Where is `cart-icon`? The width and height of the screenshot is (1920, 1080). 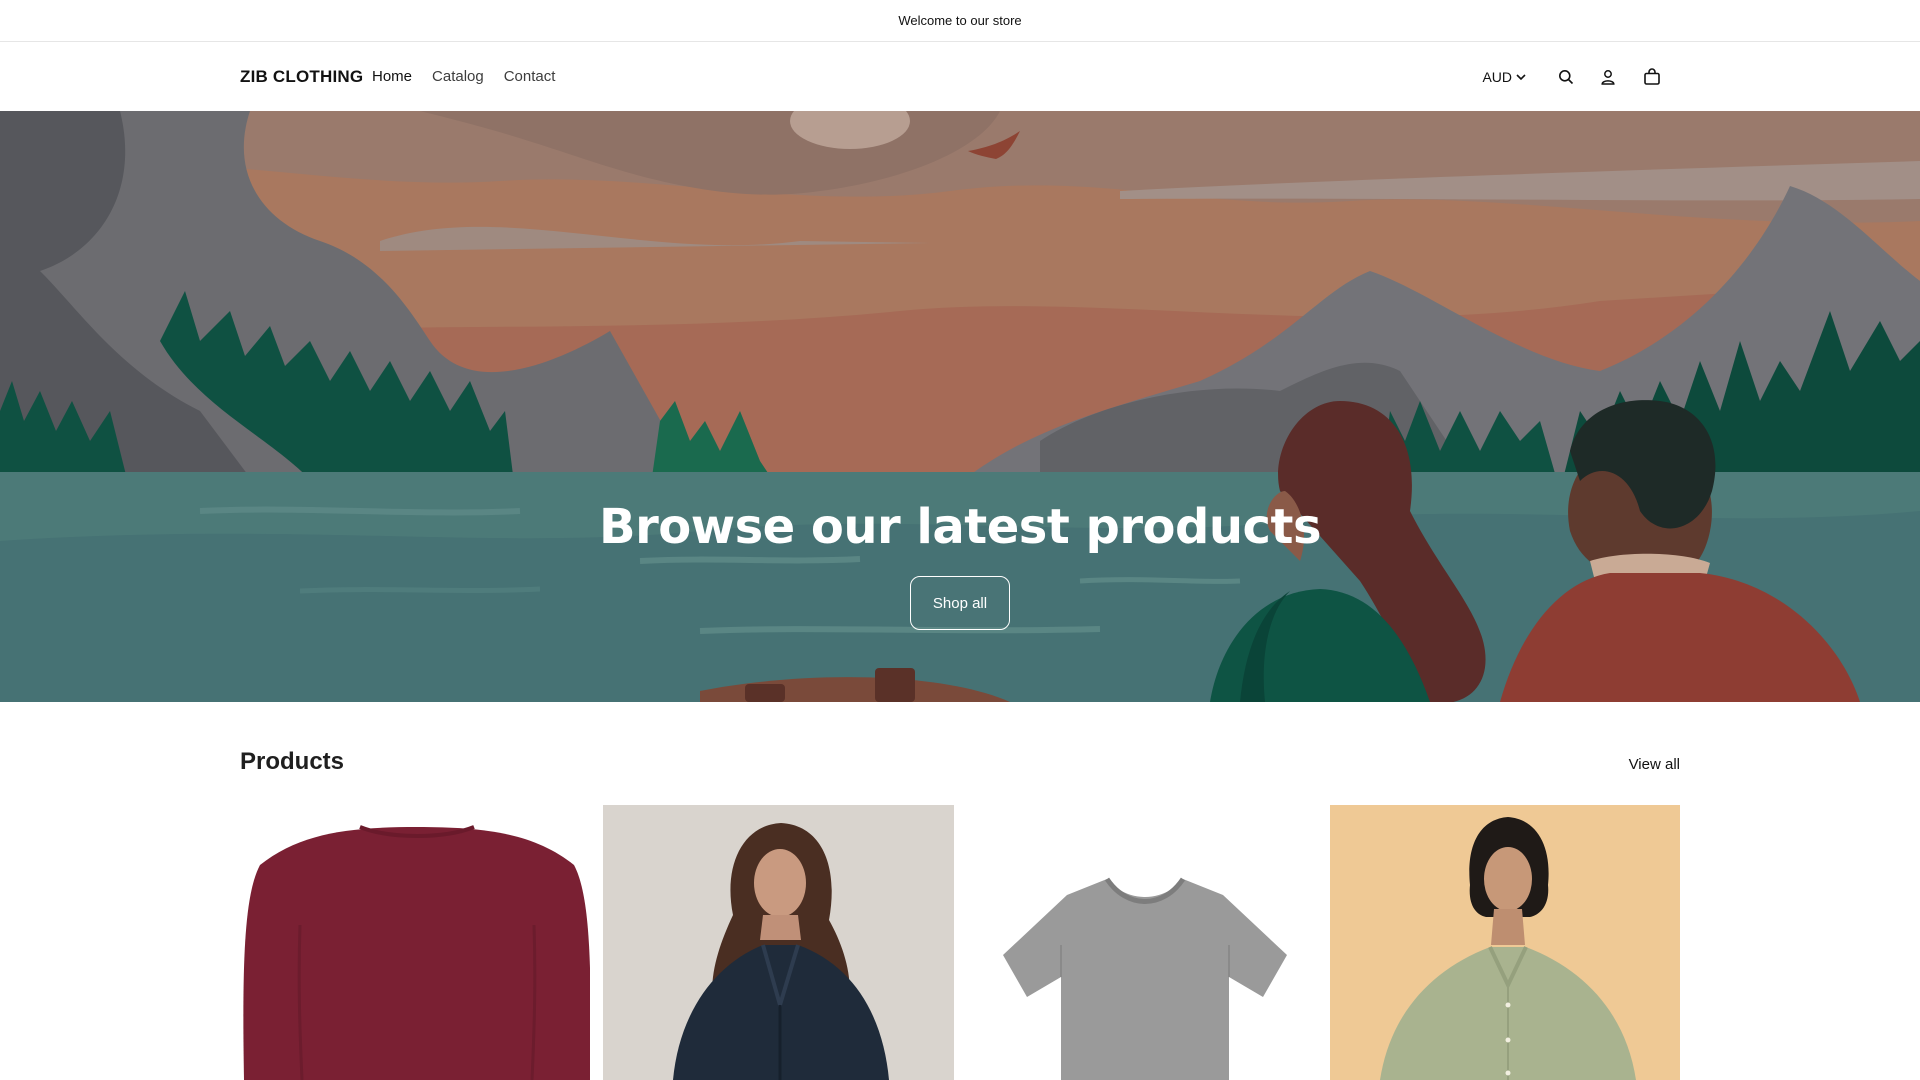 cart-icon is located at coordinates (1652, 76).